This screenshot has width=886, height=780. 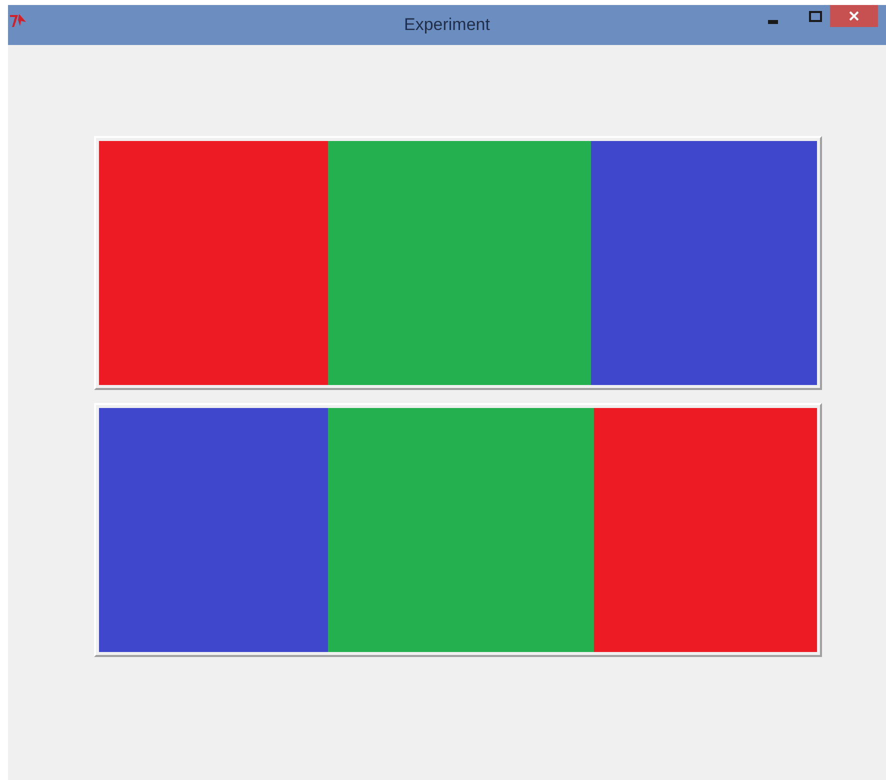 I want to click on maximize-icon, so click(x=815, y=16).